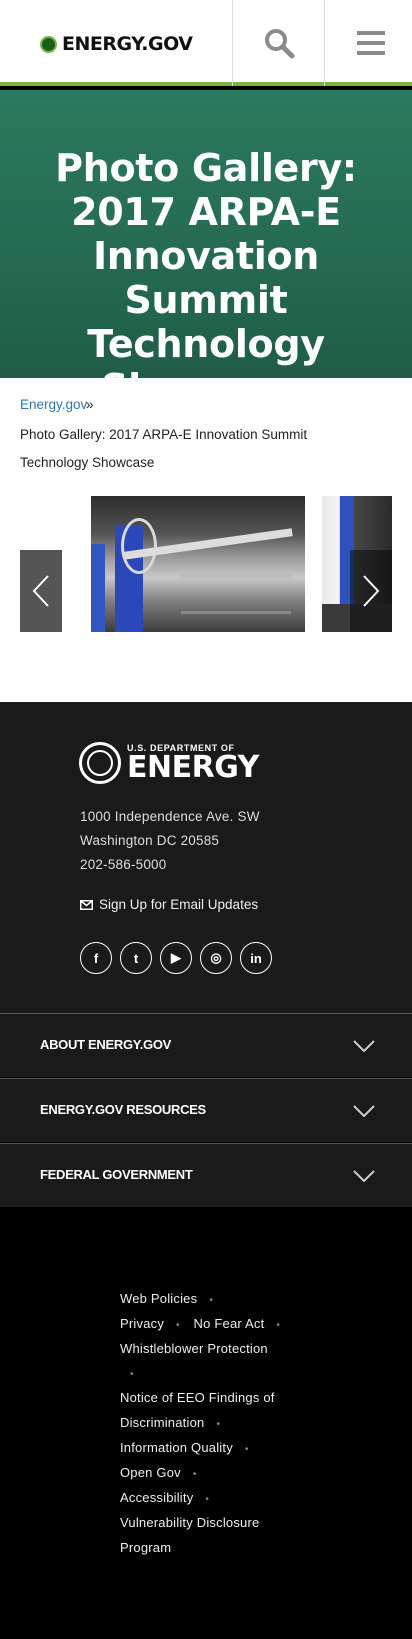 Image resolution: width=412 pixels, height=1639 pixels. What do you see at coordinates (170, 816) in the screenshot?
I see `address-line-1: 1000 Independence Ave. SW` at bounding box center [170, 816].